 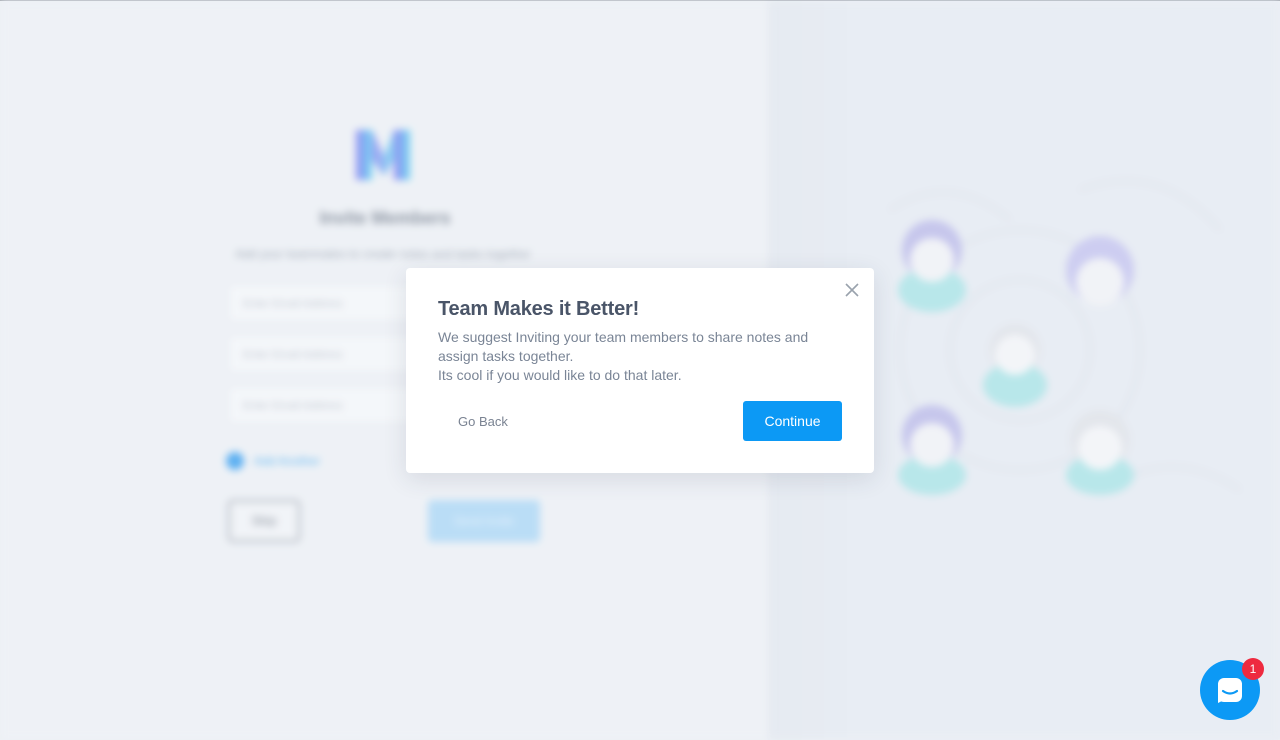 I want to click on chat-icon, so click(x=1230, y=690).